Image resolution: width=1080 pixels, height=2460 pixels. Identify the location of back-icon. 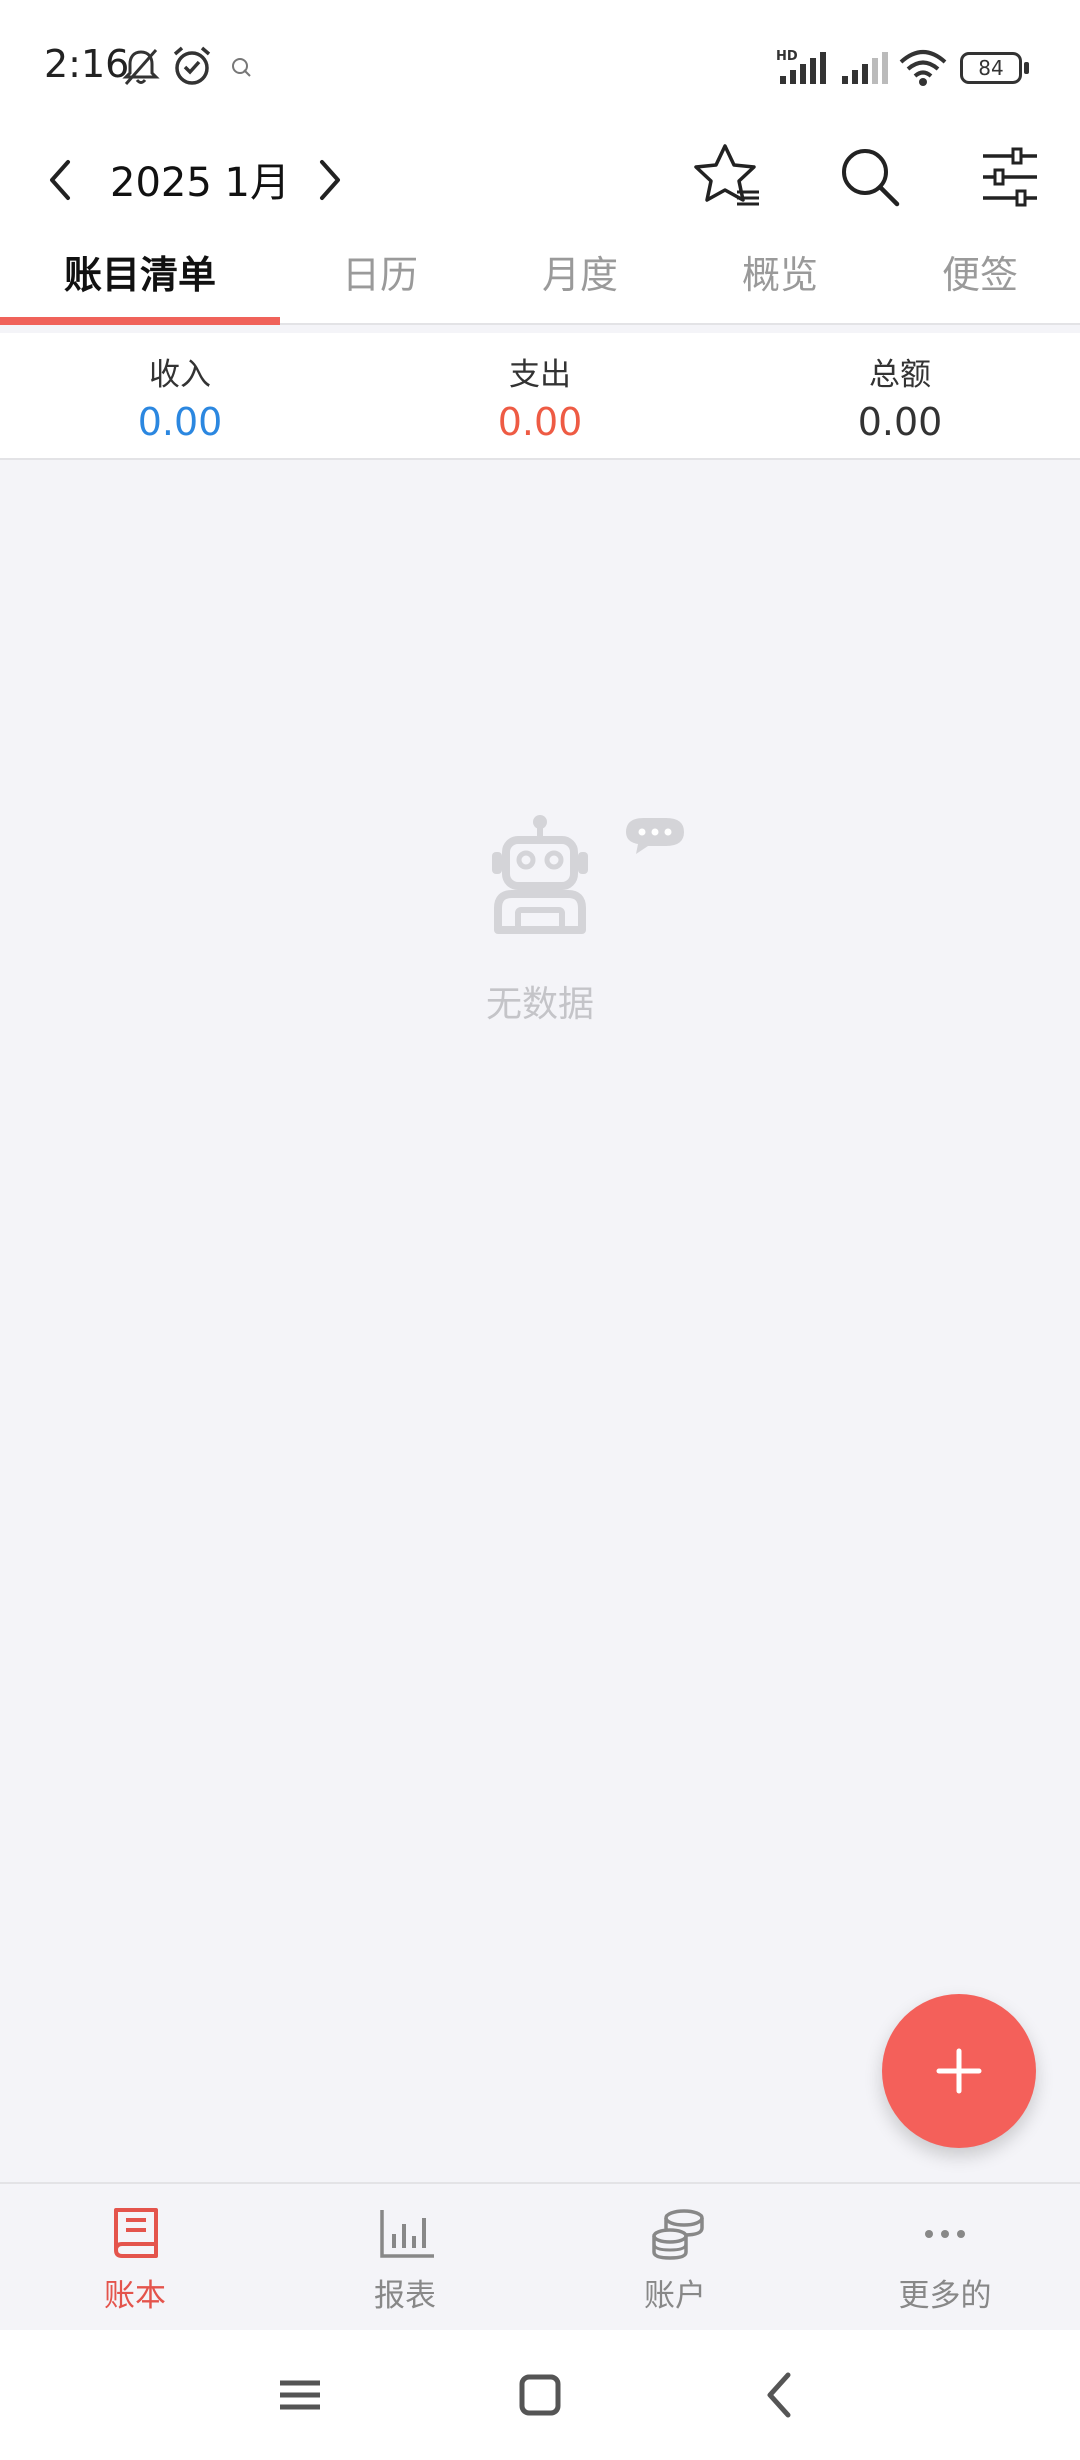
(780, 2395).